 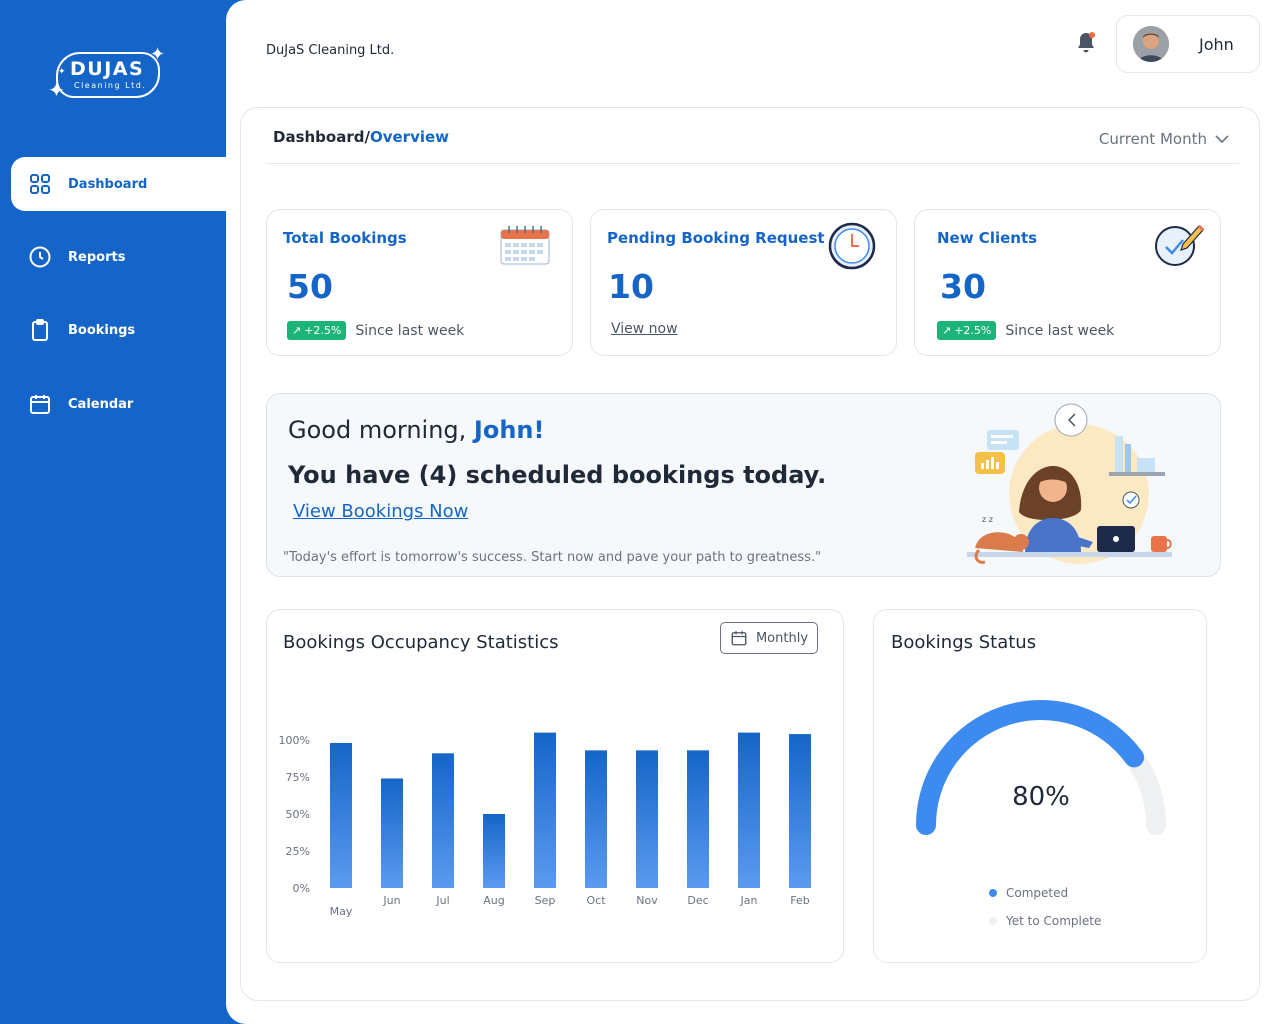 I want to click on stat-card-total-bookings: Total Bookings 50 ↗ +2.5% Since last week, so click(x=419, y=282).